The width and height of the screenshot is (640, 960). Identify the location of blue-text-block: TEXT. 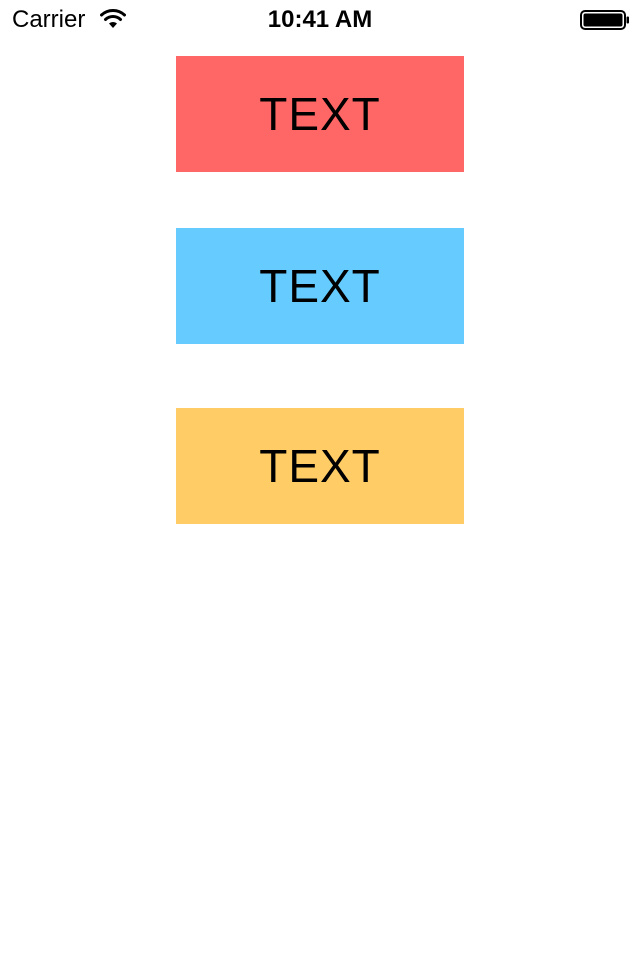
(320, 286).